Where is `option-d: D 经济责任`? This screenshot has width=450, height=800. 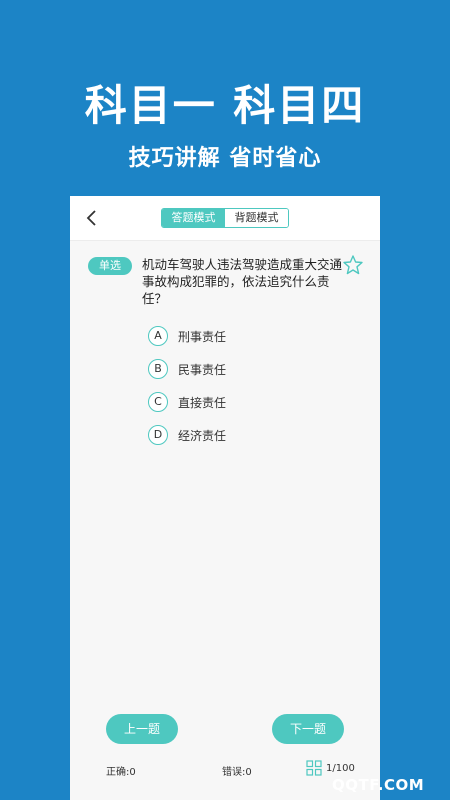 option-d: D 经济责任 is located at coordinates (238, 436).